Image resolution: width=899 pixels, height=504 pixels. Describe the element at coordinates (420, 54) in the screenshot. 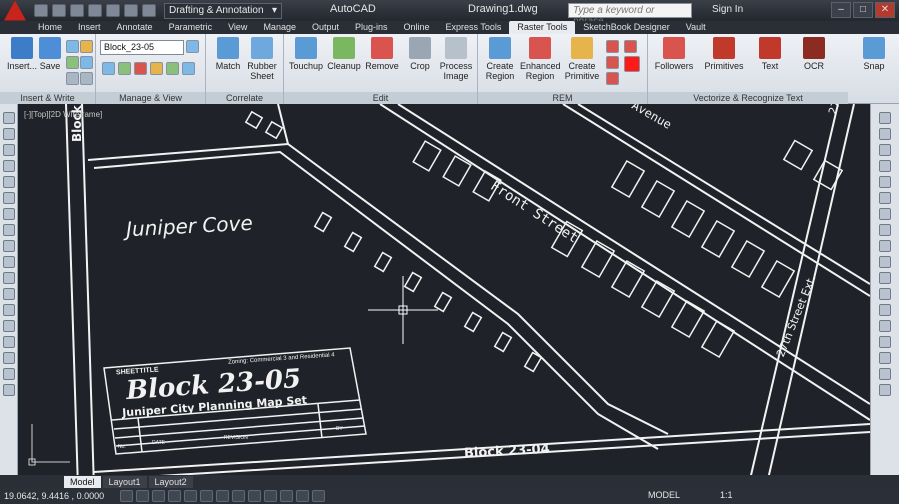

I see `crop-button: Crop` at that location.